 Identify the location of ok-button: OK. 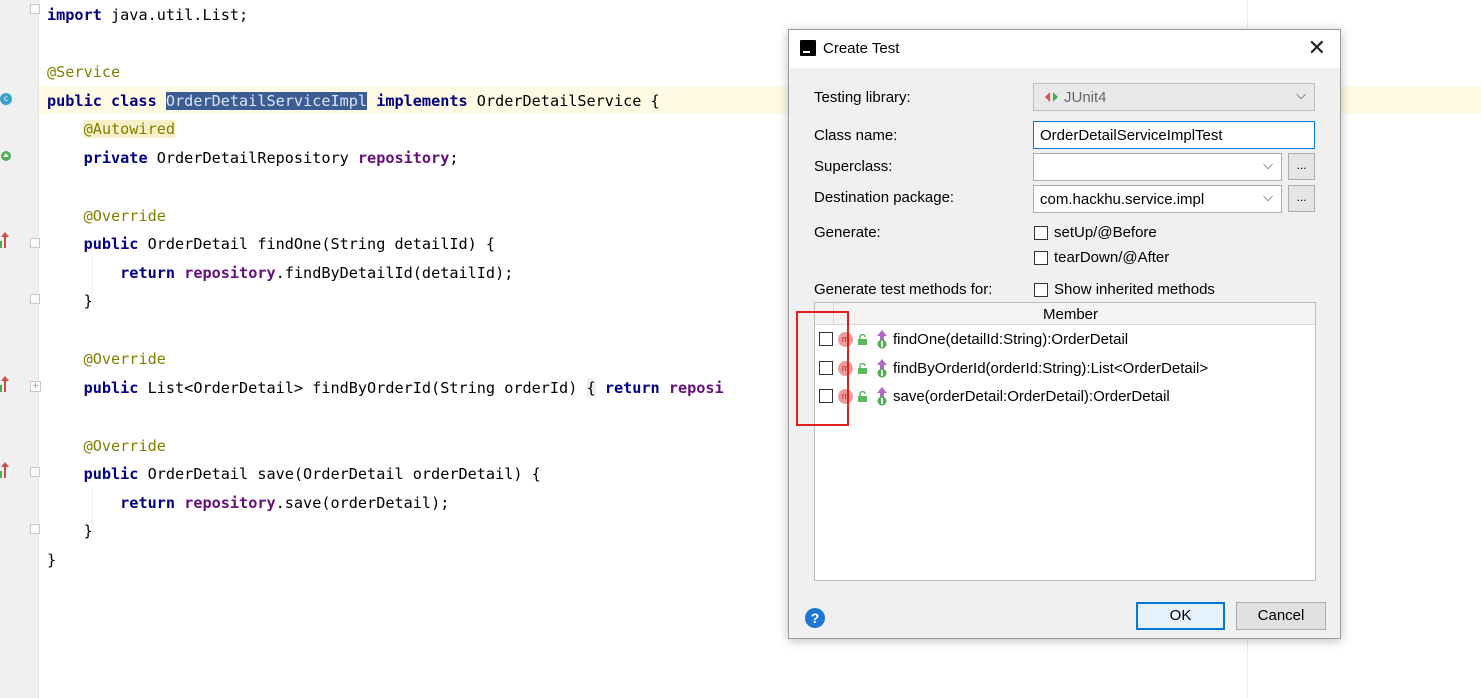
(1180, 616).